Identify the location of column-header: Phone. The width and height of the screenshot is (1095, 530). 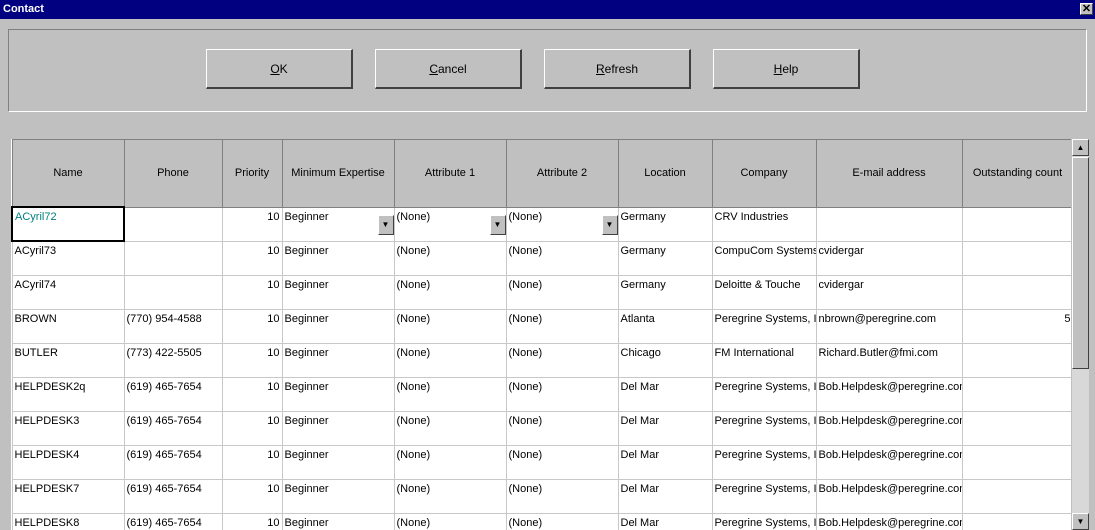
(173, 173).